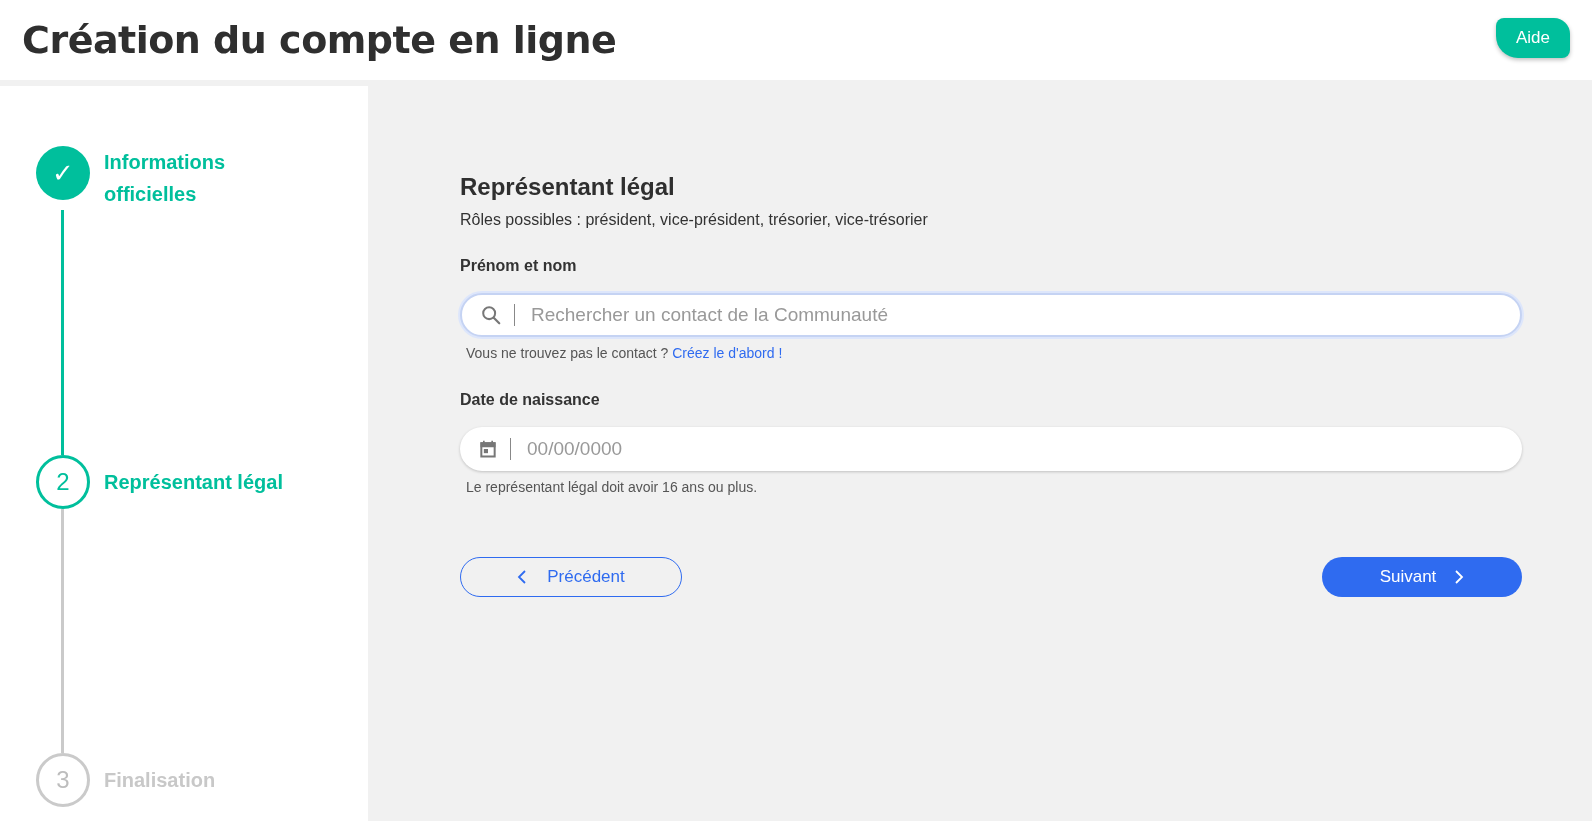 This screenshot has height=821, width=1592. What do you see at coordinates (319, 40) in the screenshot?
I see `page-title: Création du compte en ligne` at bounding box center [319, 40].